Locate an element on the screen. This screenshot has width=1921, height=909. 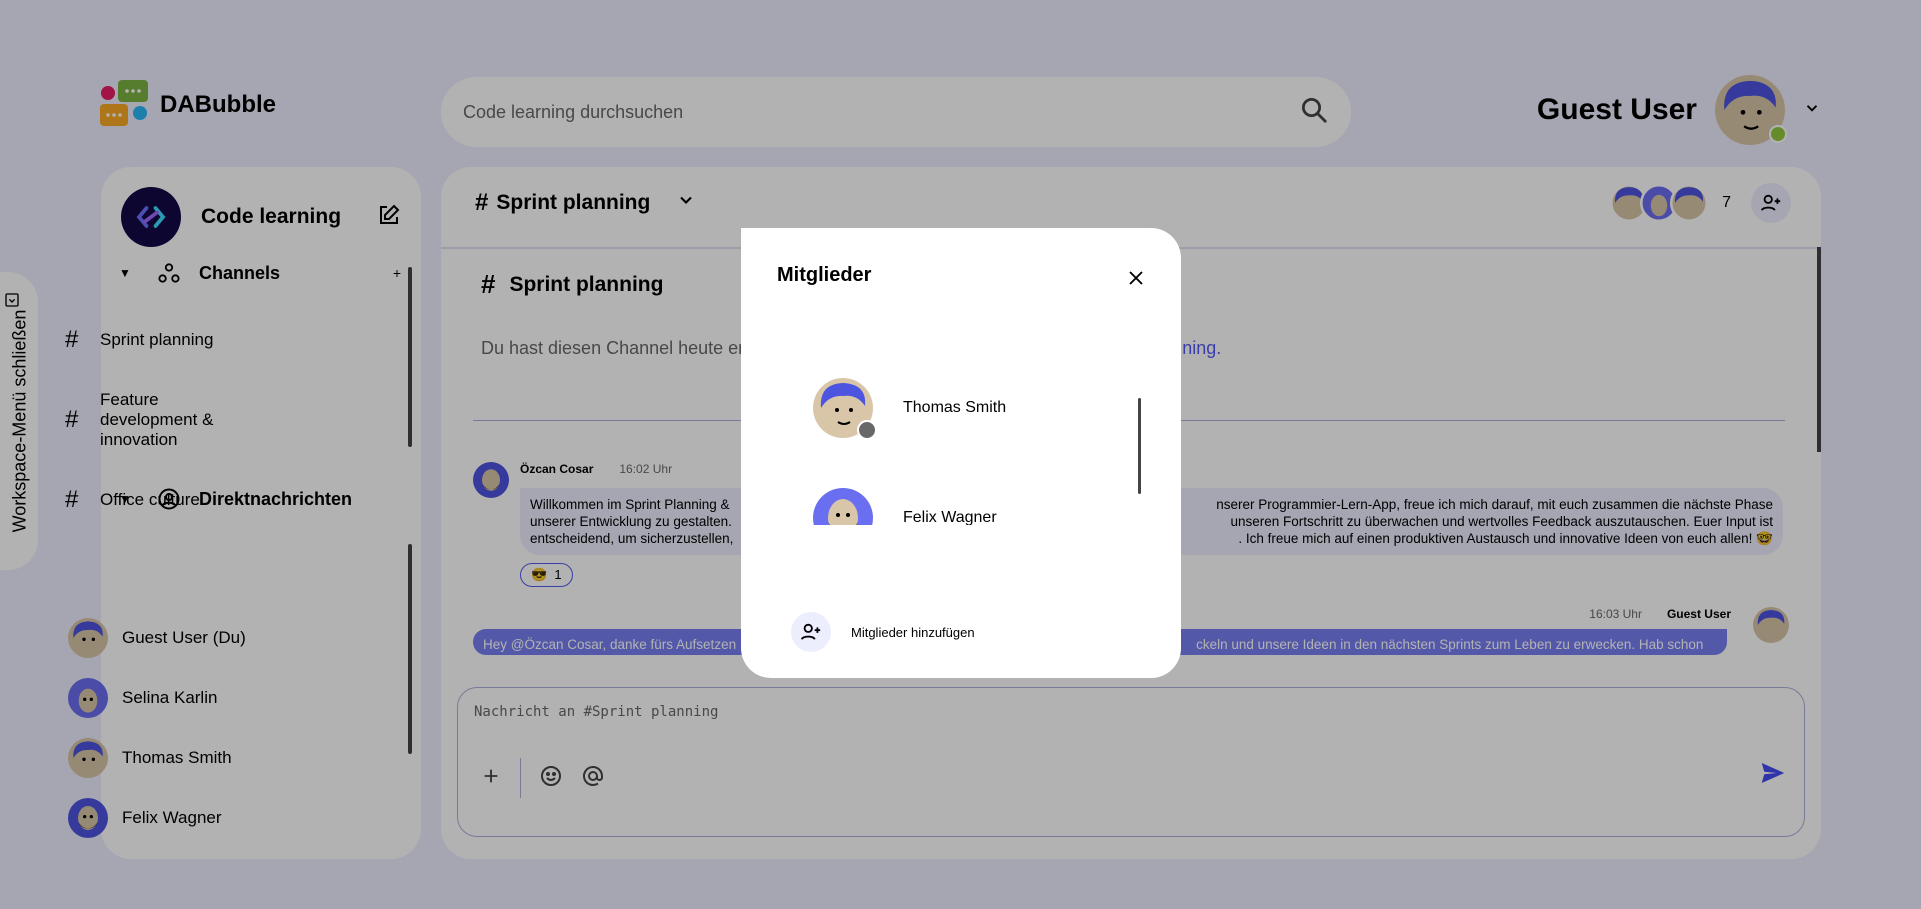
add-members-button: Mitglieder hinzufügen is located at coordinates (883, 632).